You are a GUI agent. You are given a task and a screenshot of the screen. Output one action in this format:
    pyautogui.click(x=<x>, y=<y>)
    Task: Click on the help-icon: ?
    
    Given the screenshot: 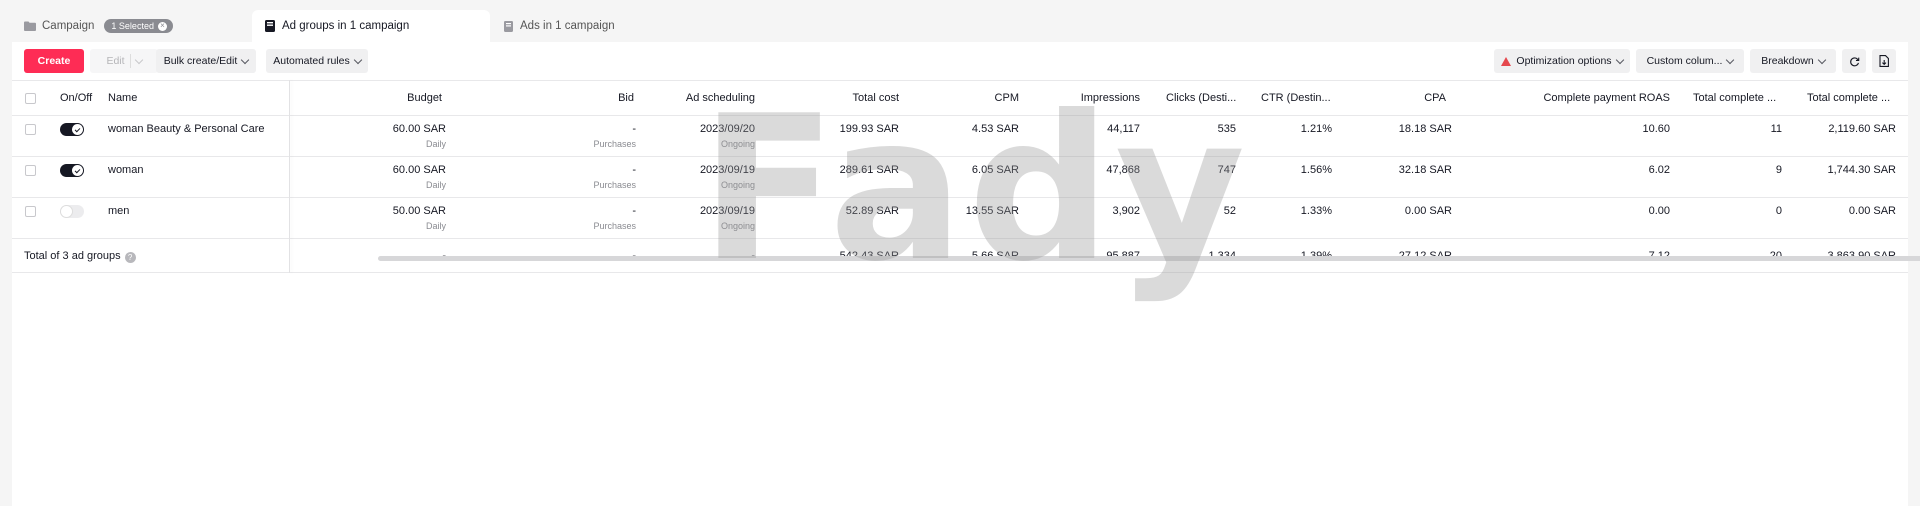 What is the action you would take?
    pyautogui.click(x=130, y=257)
    